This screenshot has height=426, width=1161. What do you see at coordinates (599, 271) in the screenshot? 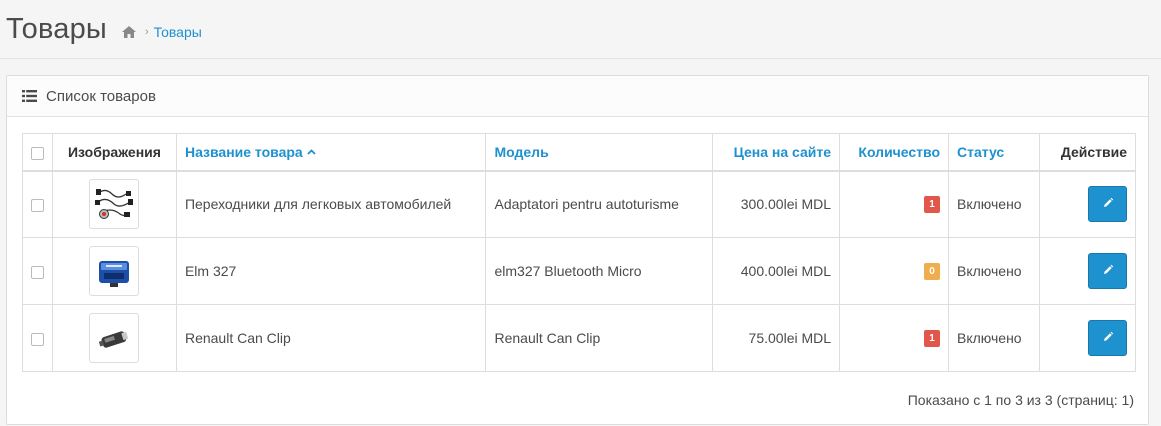
I see `product-model: elm327 Bluetooth Micro` at bounding box center [599, 271].